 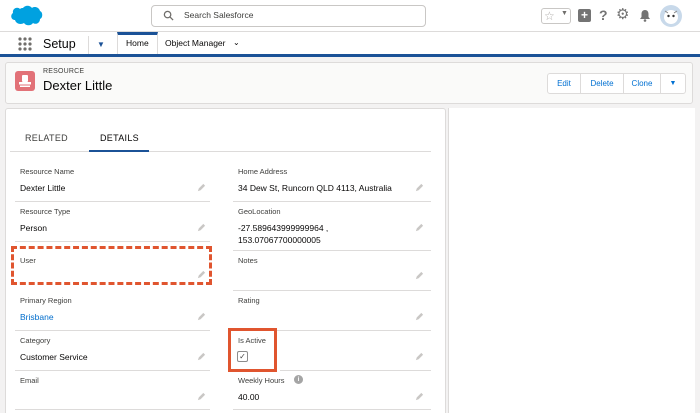 What do you see at coordinates (248, 260) in the screenshot?
I see `field-label-notes: Notes` at bounding box center [248, 260].